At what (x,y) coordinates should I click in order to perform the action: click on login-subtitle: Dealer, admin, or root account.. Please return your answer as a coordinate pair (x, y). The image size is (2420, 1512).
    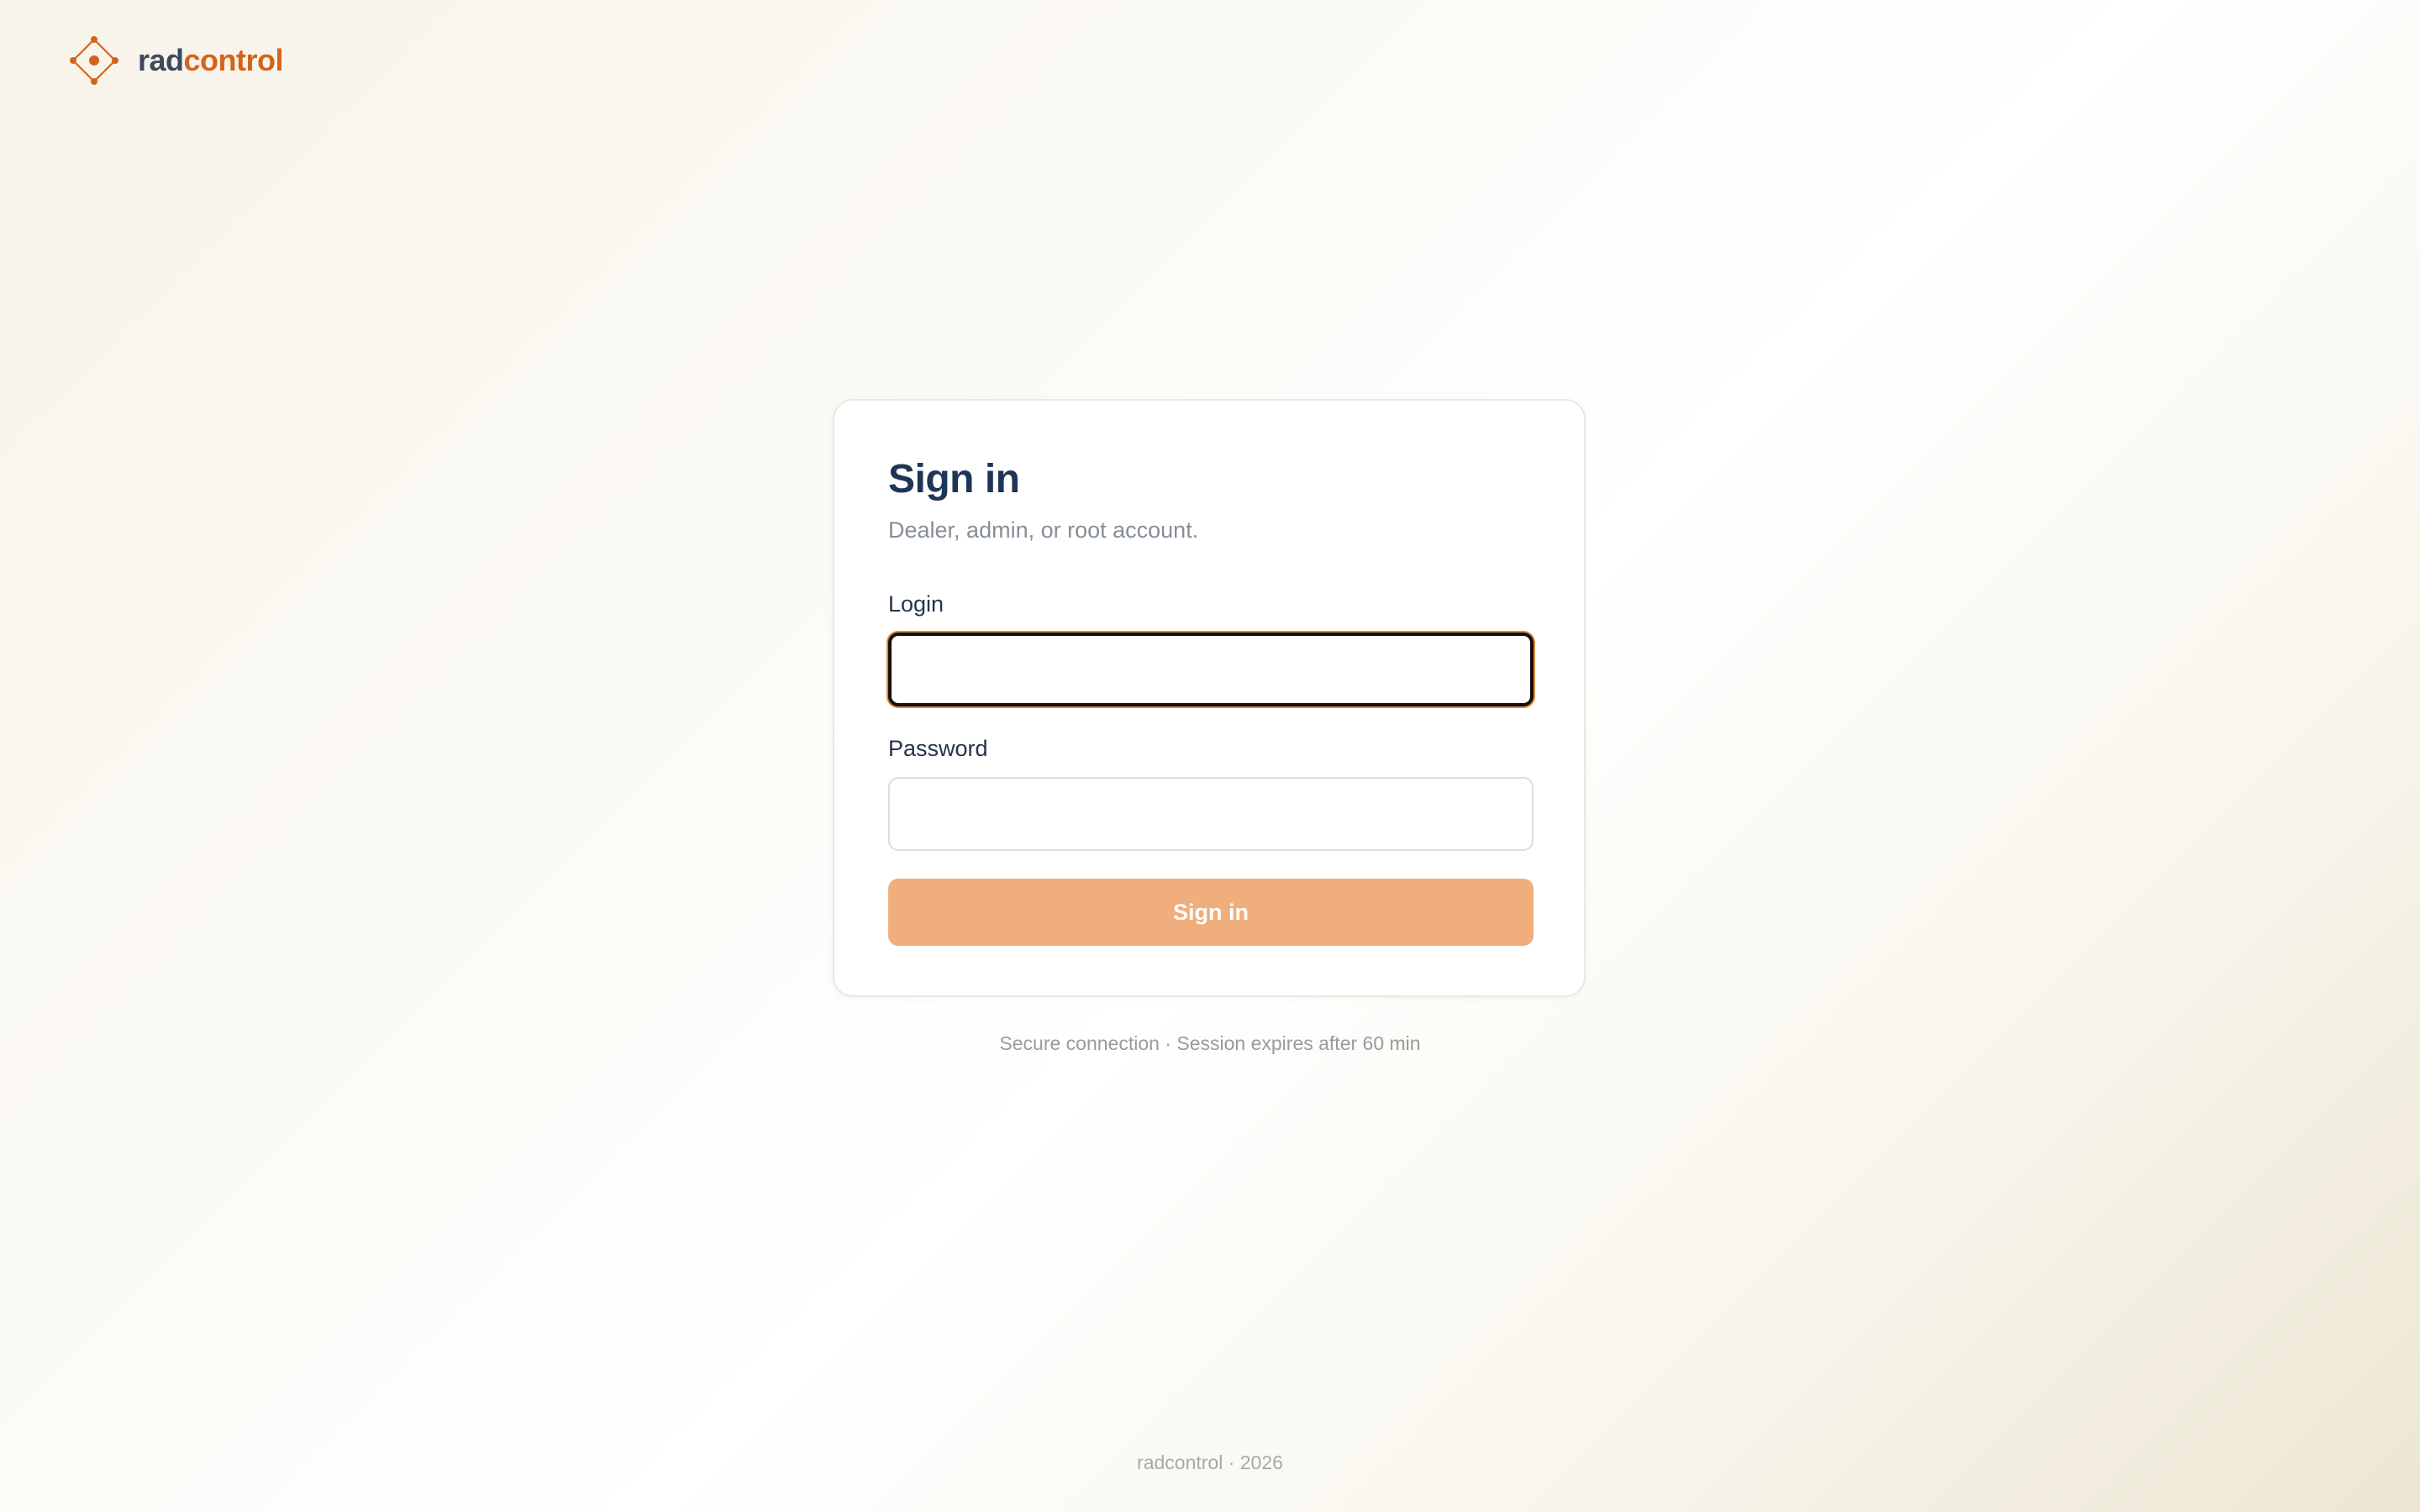
    Looking at the image, I should click on (1043, 530).